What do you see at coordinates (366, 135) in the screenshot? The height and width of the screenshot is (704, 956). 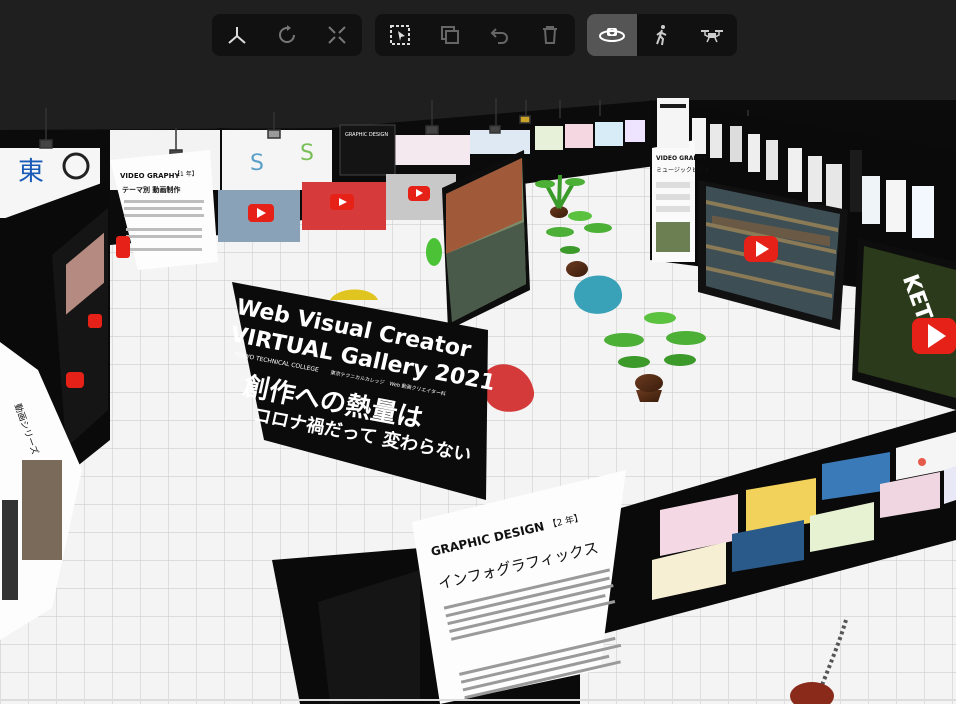 I see `far-gd-title: GRAPHIC DESIGN` at bounding box center [366, 135].